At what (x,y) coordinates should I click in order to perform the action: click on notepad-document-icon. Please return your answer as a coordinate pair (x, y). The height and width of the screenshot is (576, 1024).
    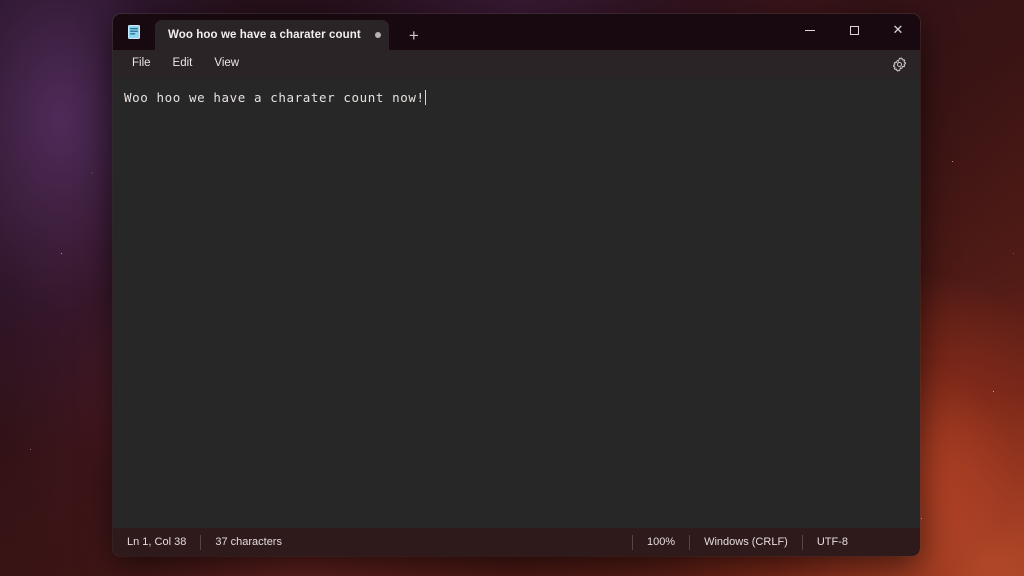
    Looking at the image, I should click on (134, 32).